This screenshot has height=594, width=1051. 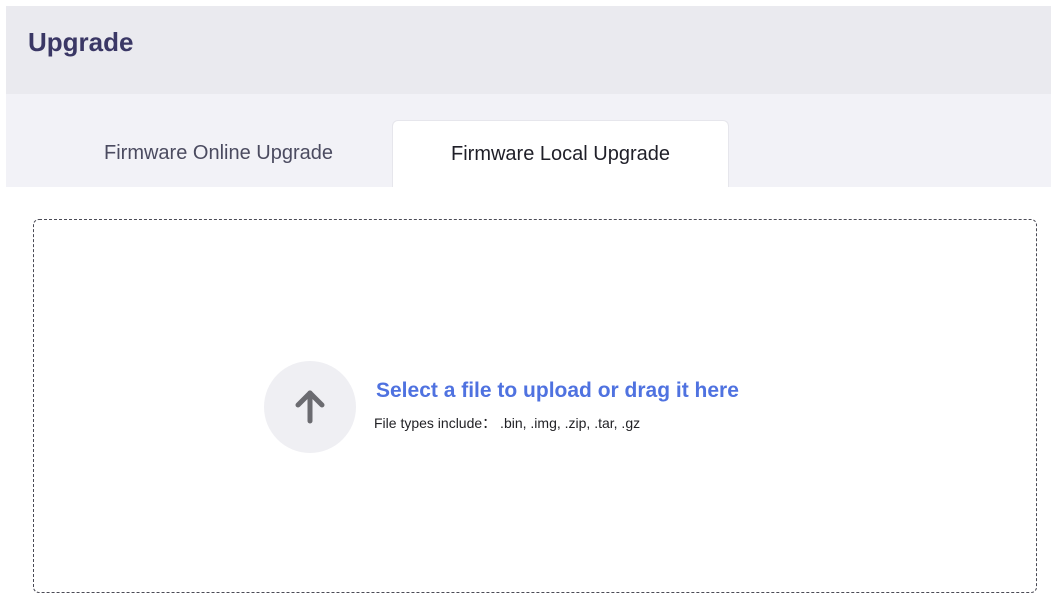 I want to click on upload-prompt-link: Select a file to upload or drag it here, so click(x=557, y=391).